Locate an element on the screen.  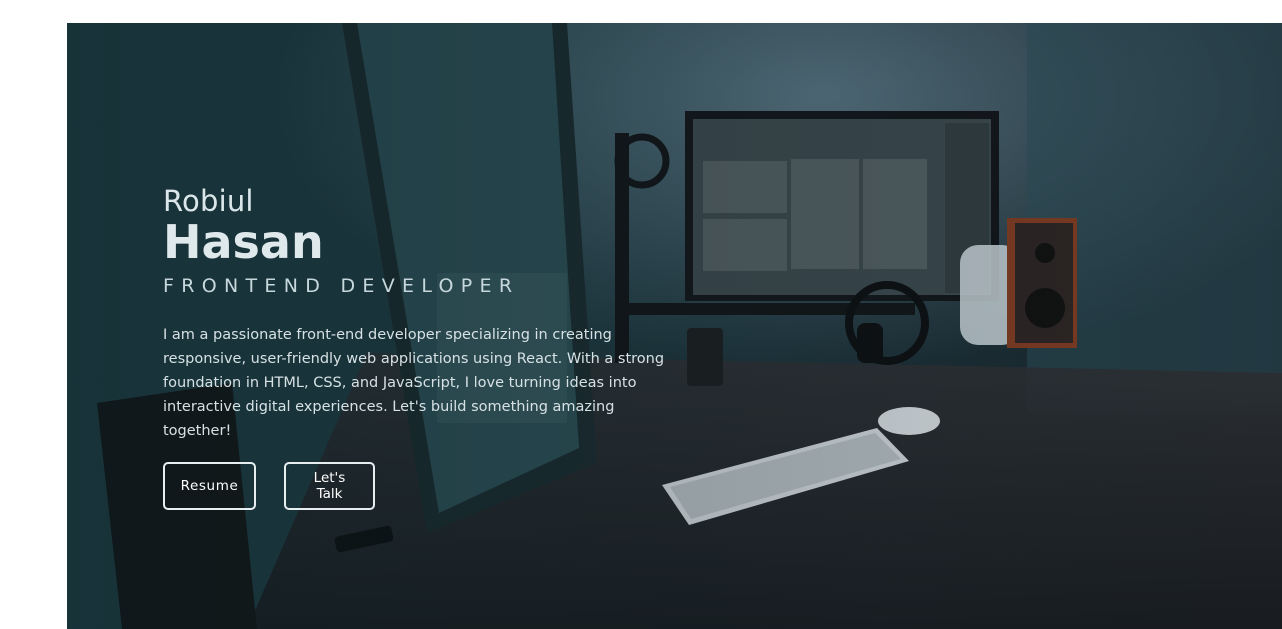
hero-buttons: Resume Let's Talk is located at coordinates (443, 486).